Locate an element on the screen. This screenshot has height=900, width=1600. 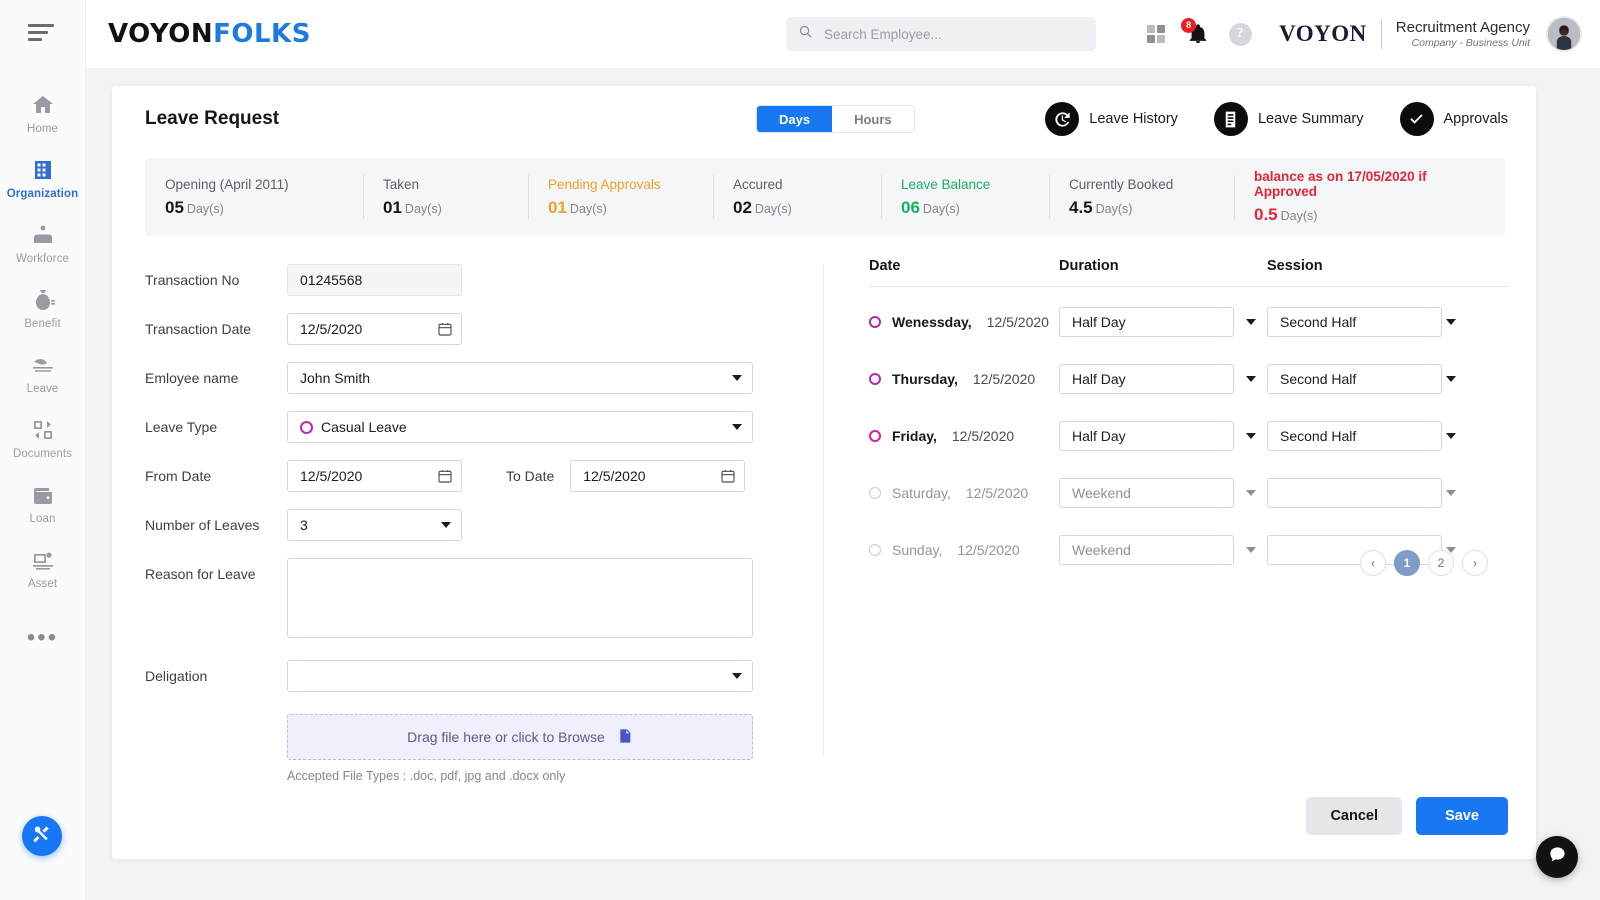
pagination-prev: ‹ is located at coordinates (1373, 563).